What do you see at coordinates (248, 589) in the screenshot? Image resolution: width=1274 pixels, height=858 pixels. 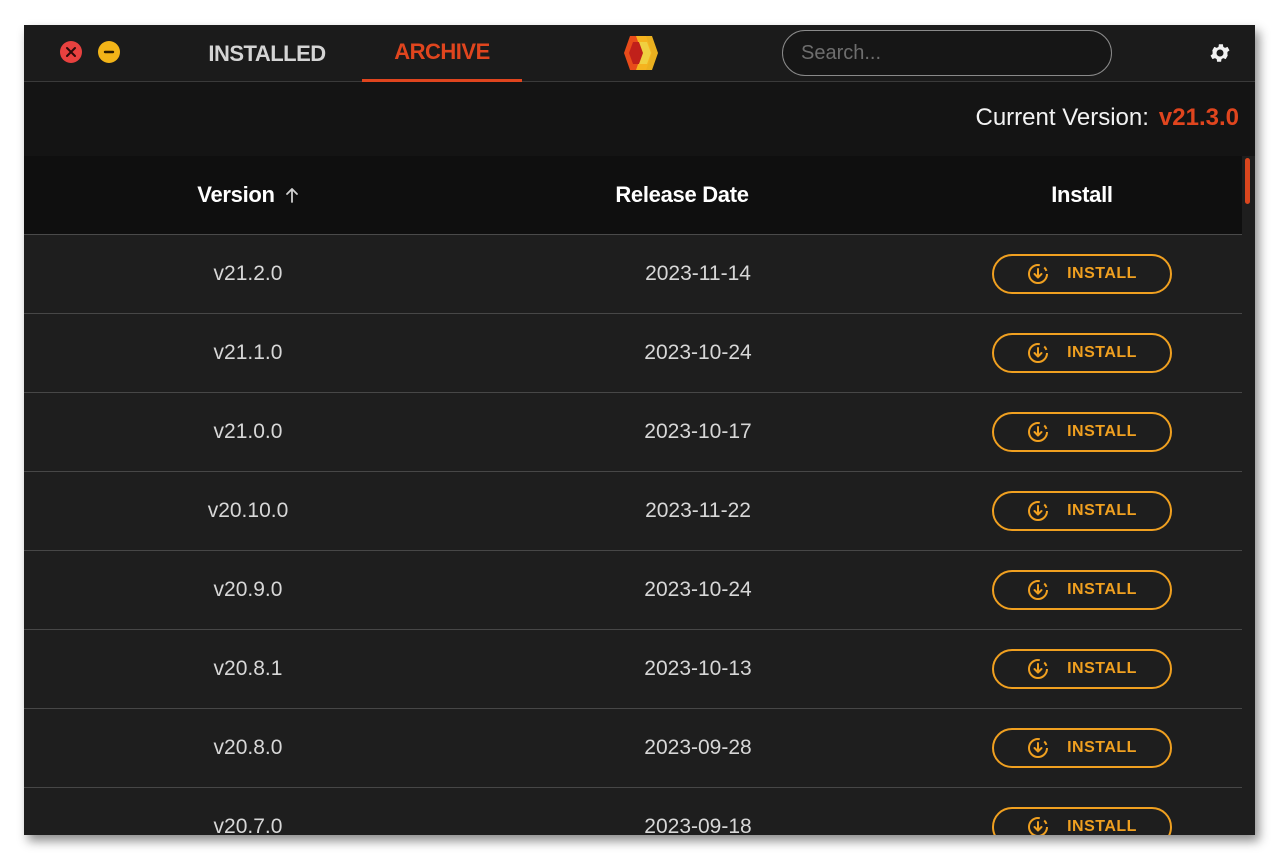 I see `version-cell: v20.9.0` at bounding box center [248, 589].